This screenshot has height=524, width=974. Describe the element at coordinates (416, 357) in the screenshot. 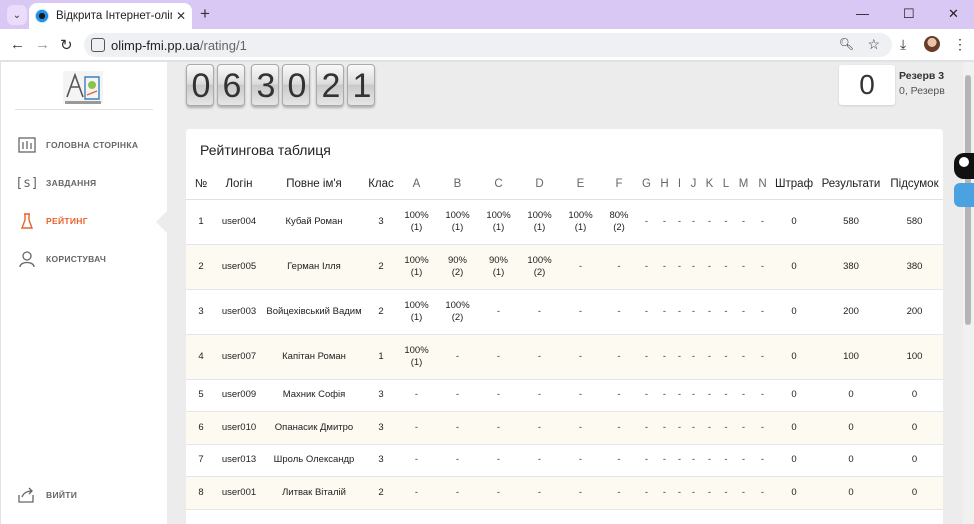

I see `table-cell: 100% (1)` at that location.